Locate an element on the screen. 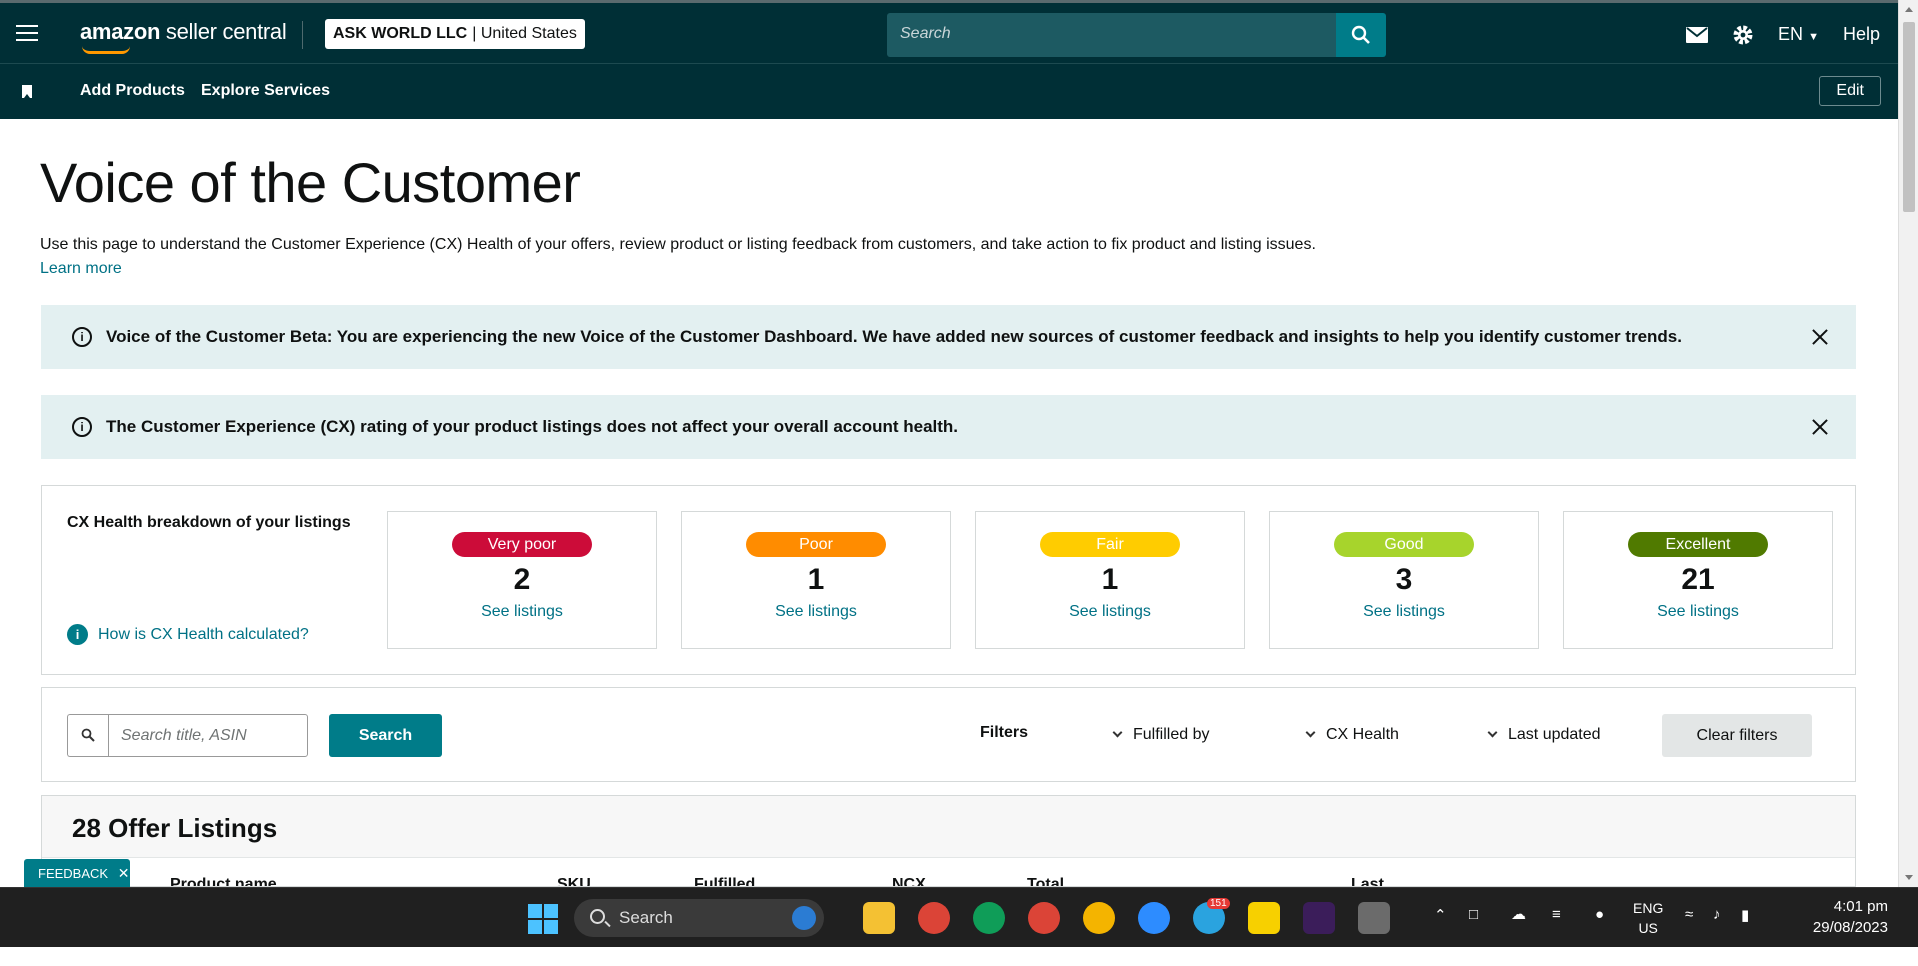 The image size is (1918, 966). how-cx-health-link: i How is CX Health calculated? is located at coordinates (188, 634).